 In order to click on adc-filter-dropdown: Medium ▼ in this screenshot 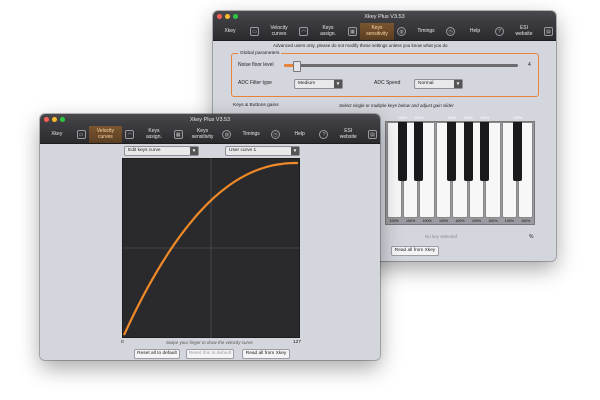, I will do `click(318, 84)`.